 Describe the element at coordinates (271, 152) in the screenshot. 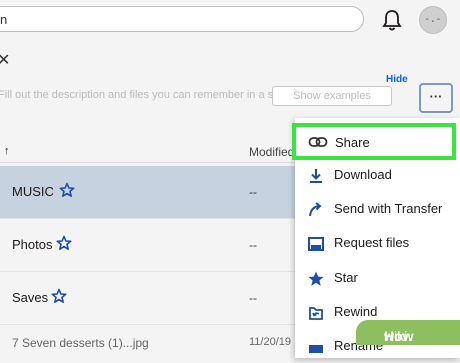

I see `modified-column-header: Modified` at that location.